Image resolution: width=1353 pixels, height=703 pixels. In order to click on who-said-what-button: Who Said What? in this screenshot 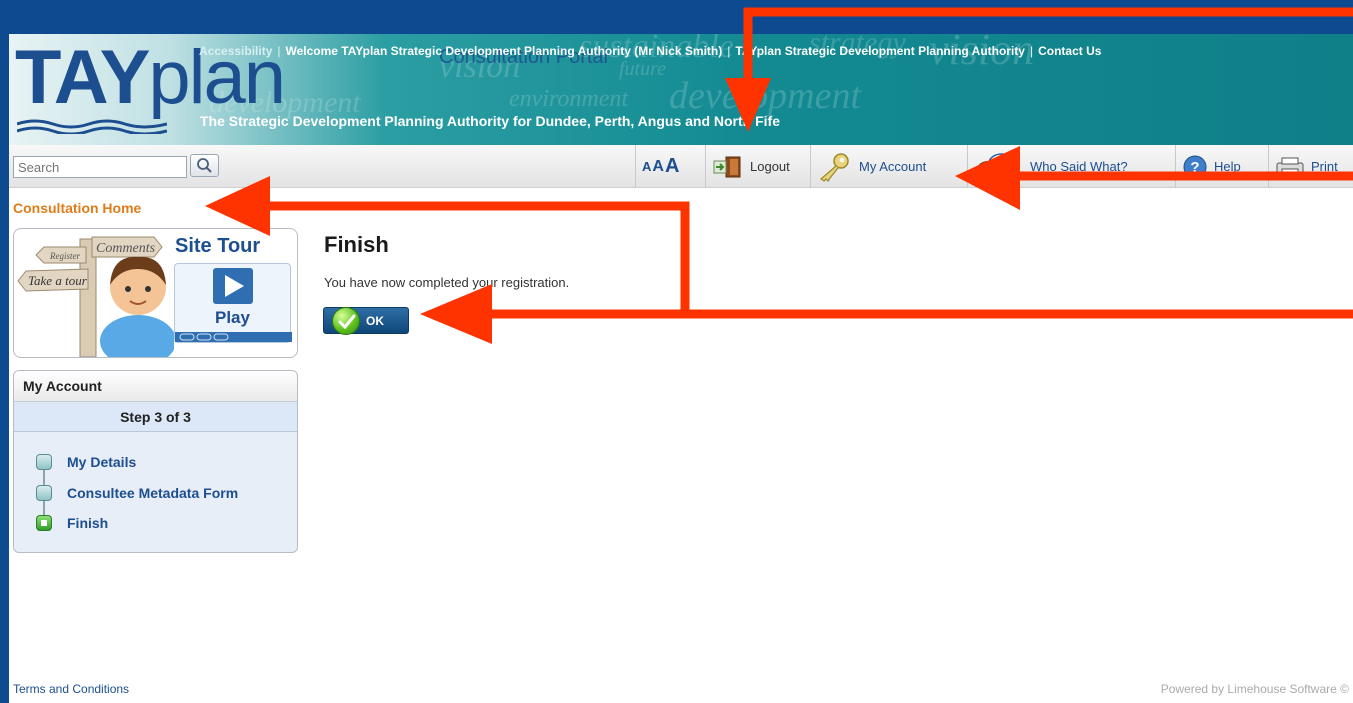, I will do `click(1050, 166)`.